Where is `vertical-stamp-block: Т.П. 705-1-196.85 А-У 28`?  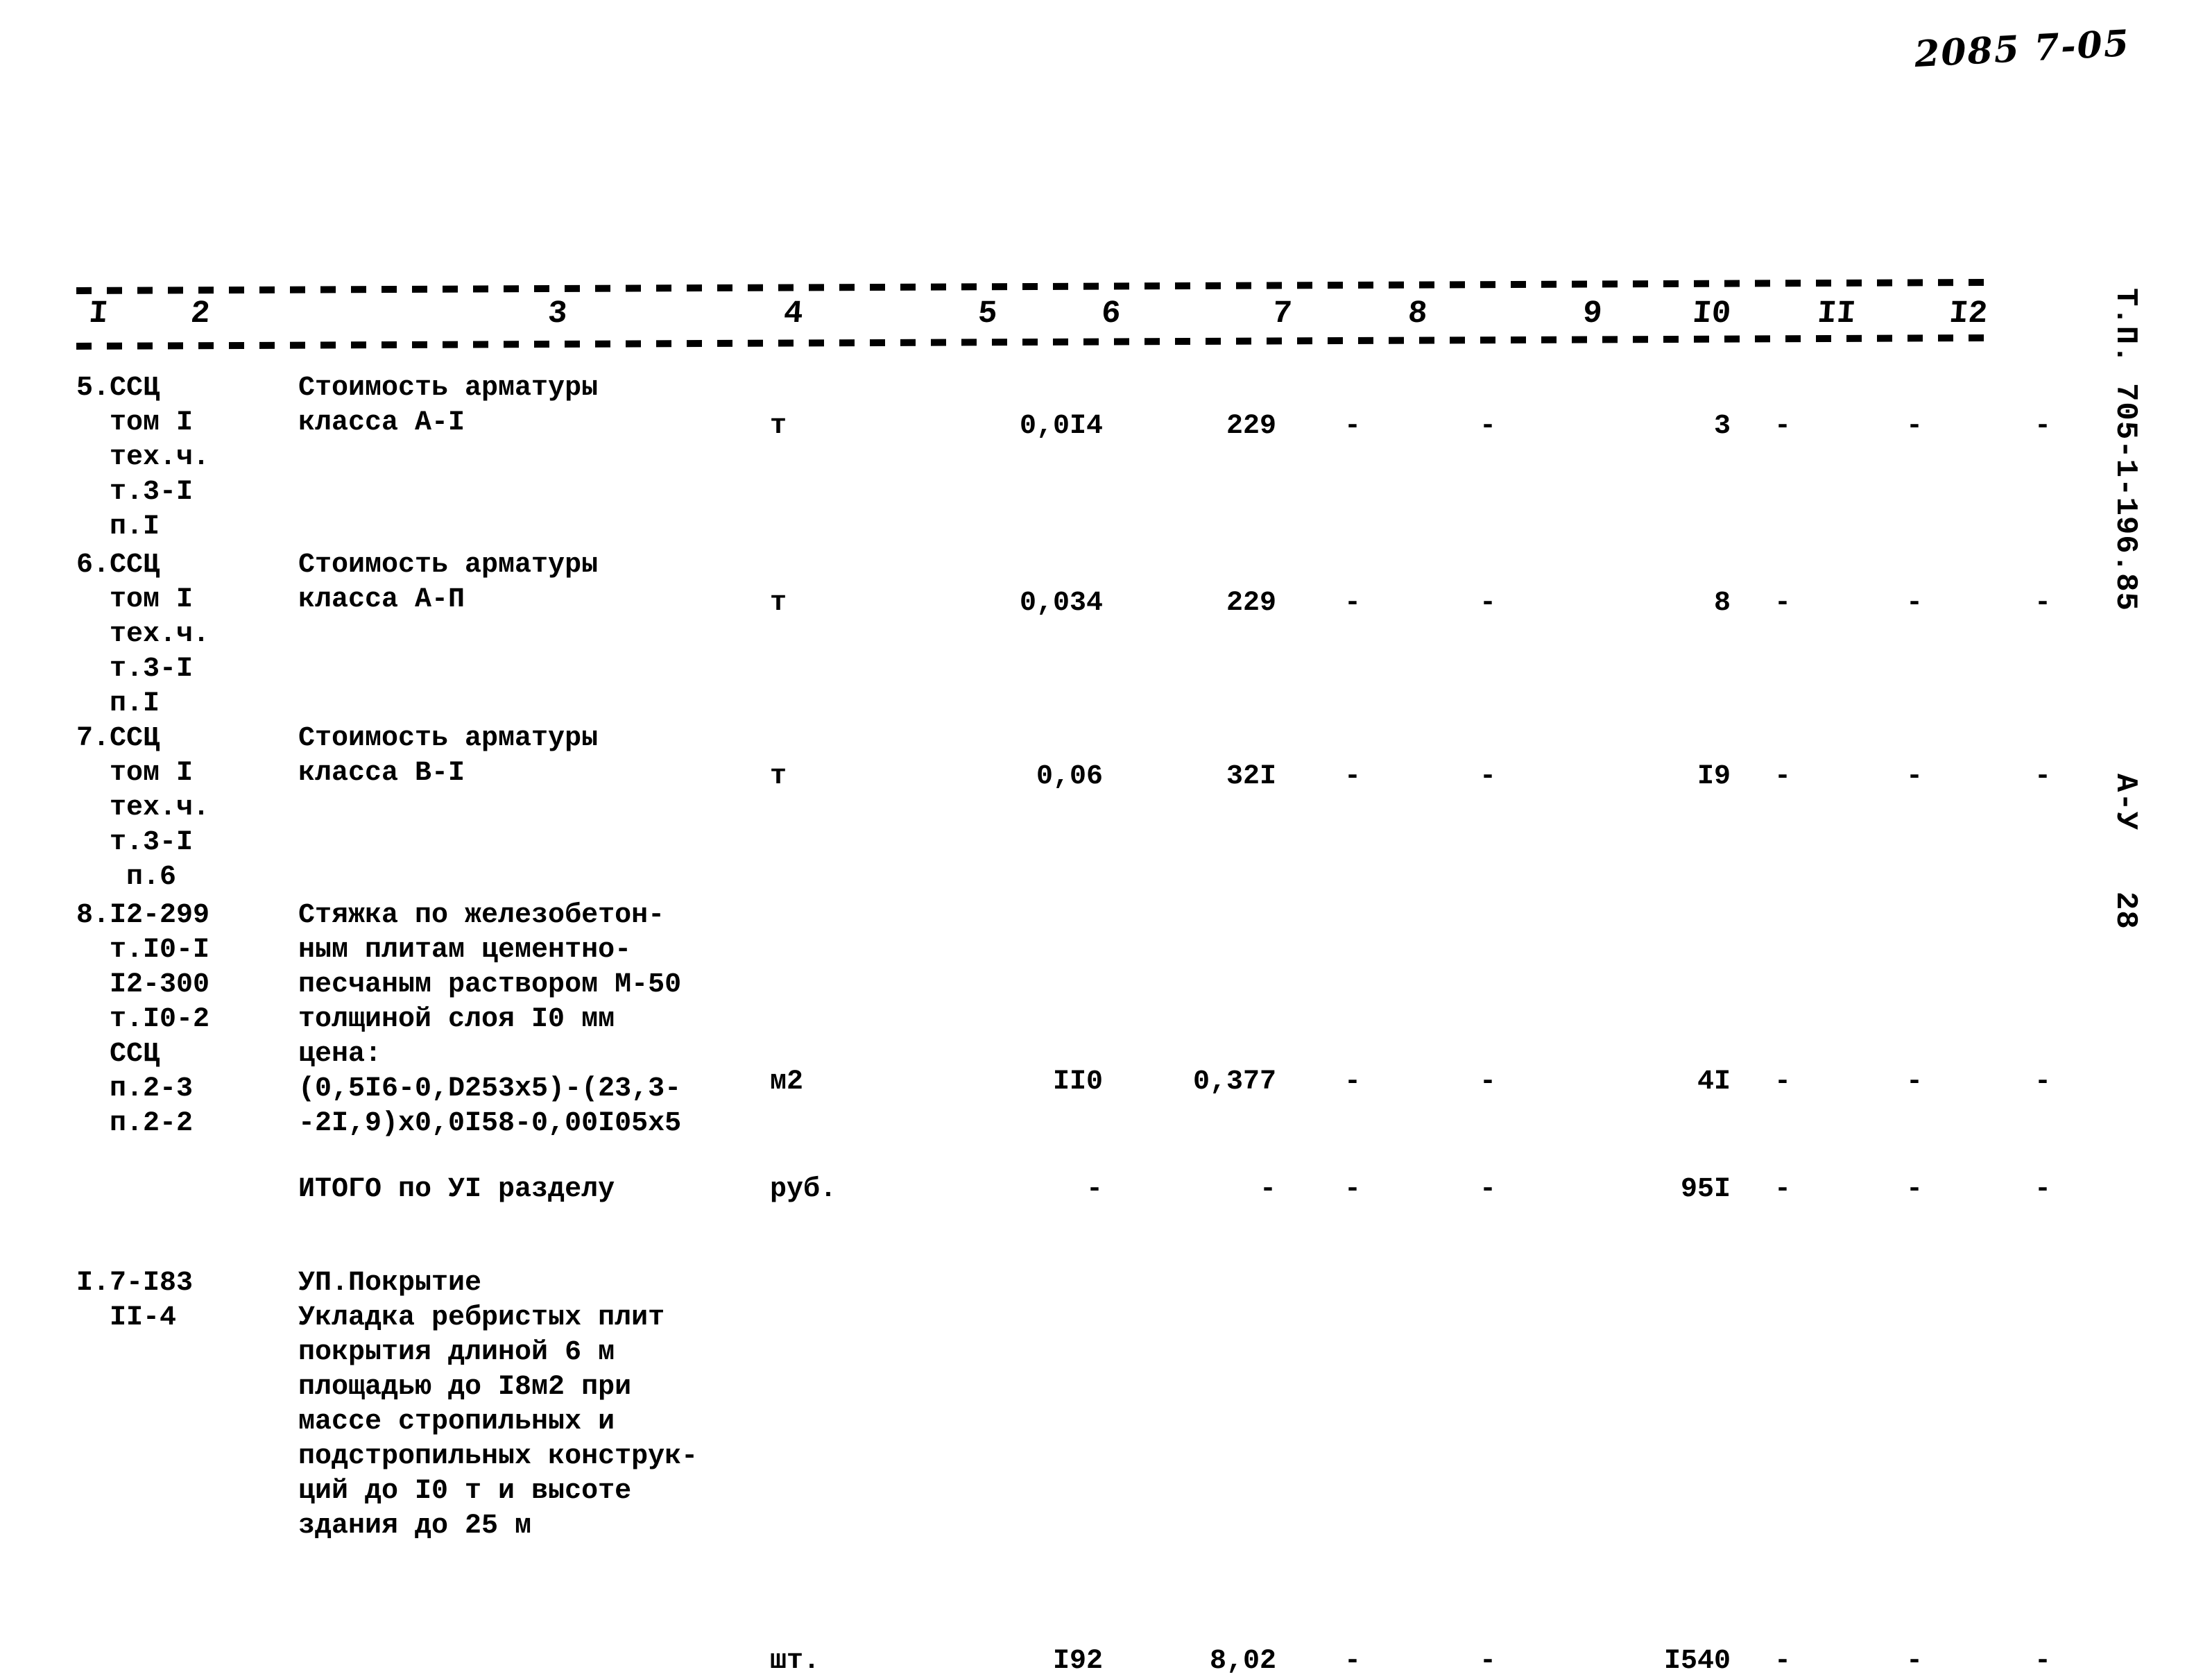 vertical-stamp-block: Т.П. 705-1-196.85 А-У 28 is located at coordinates (2130, 635).